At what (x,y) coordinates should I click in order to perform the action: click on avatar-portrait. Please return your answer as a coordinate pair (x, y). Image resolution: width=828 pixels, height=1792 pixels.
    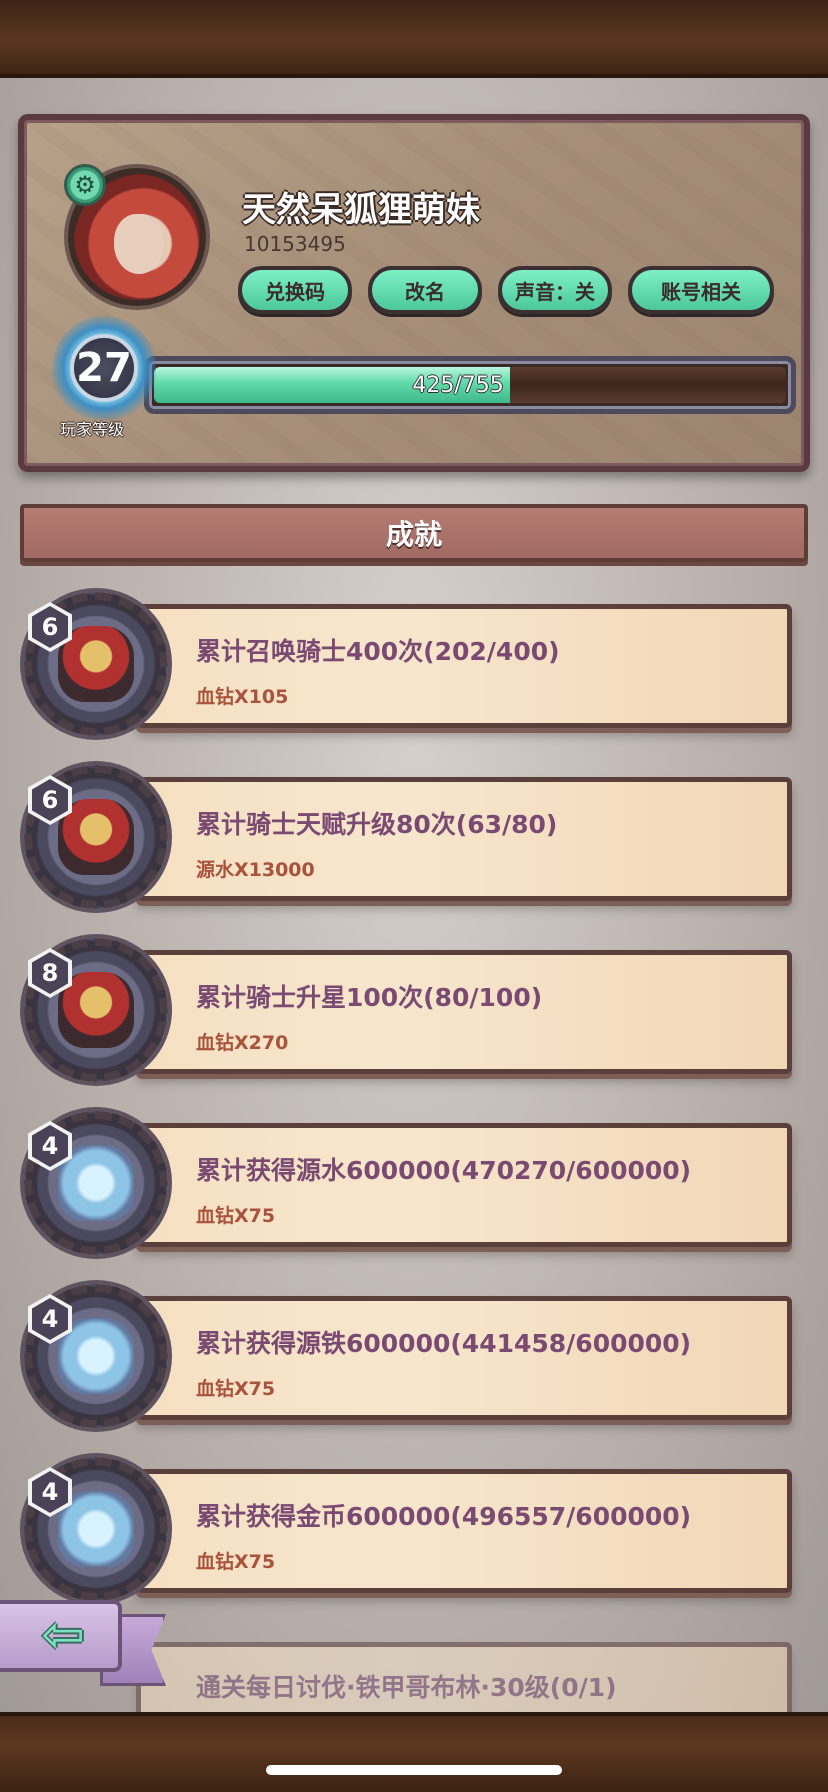
    Looking at the image, I should click on (139, 244).